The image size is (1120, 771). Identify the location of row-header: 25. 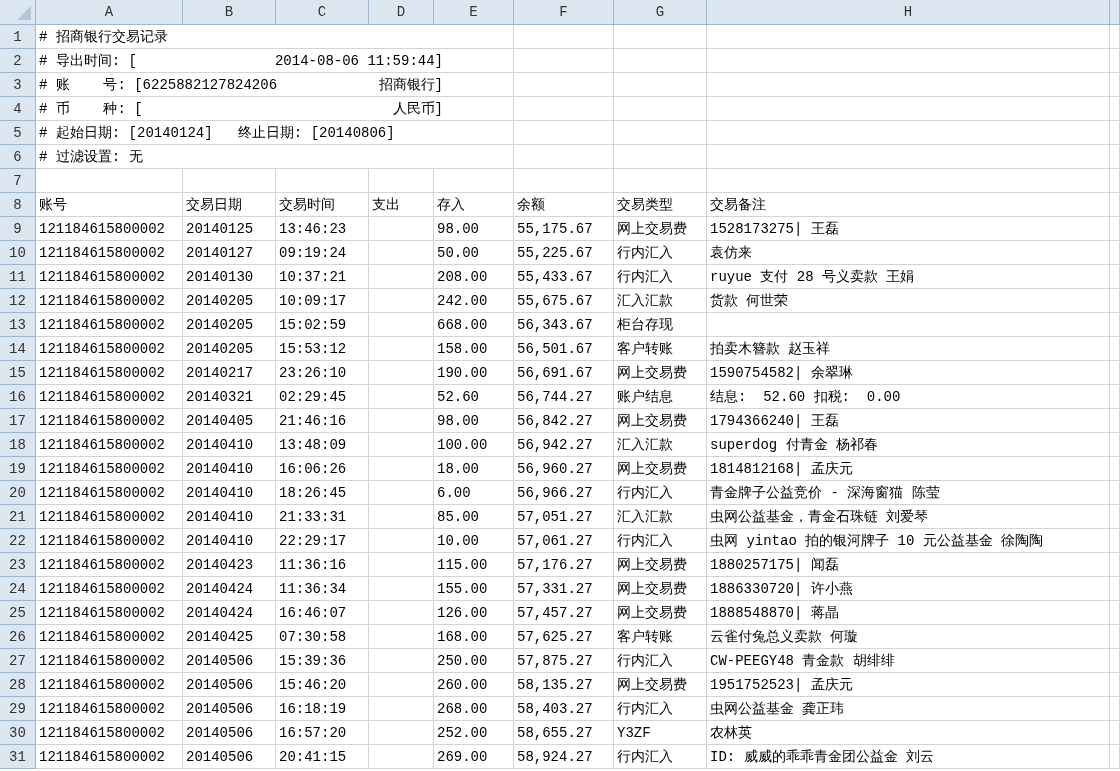
(18, 613).